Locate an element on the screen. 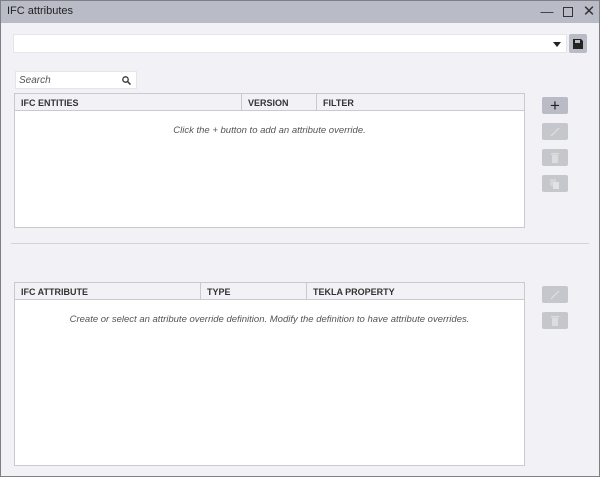 This screenshot has height=477, width=600. delete-button is located at coordinates (555, 157).